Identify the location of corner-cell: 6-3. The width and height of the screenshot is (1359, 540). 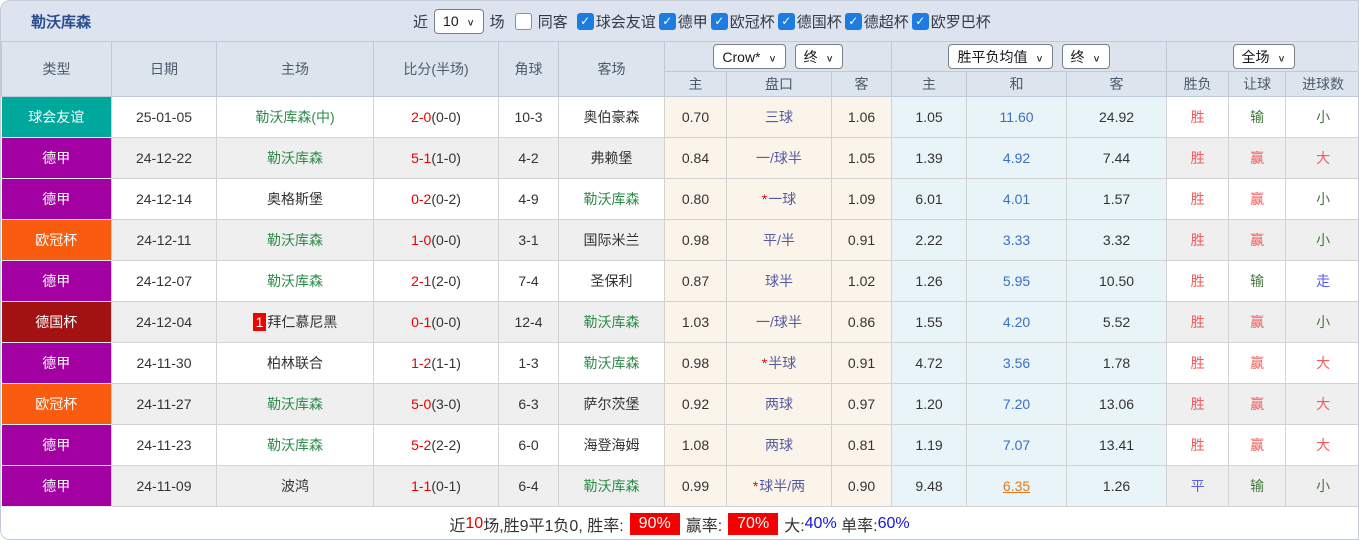
(528, 404).